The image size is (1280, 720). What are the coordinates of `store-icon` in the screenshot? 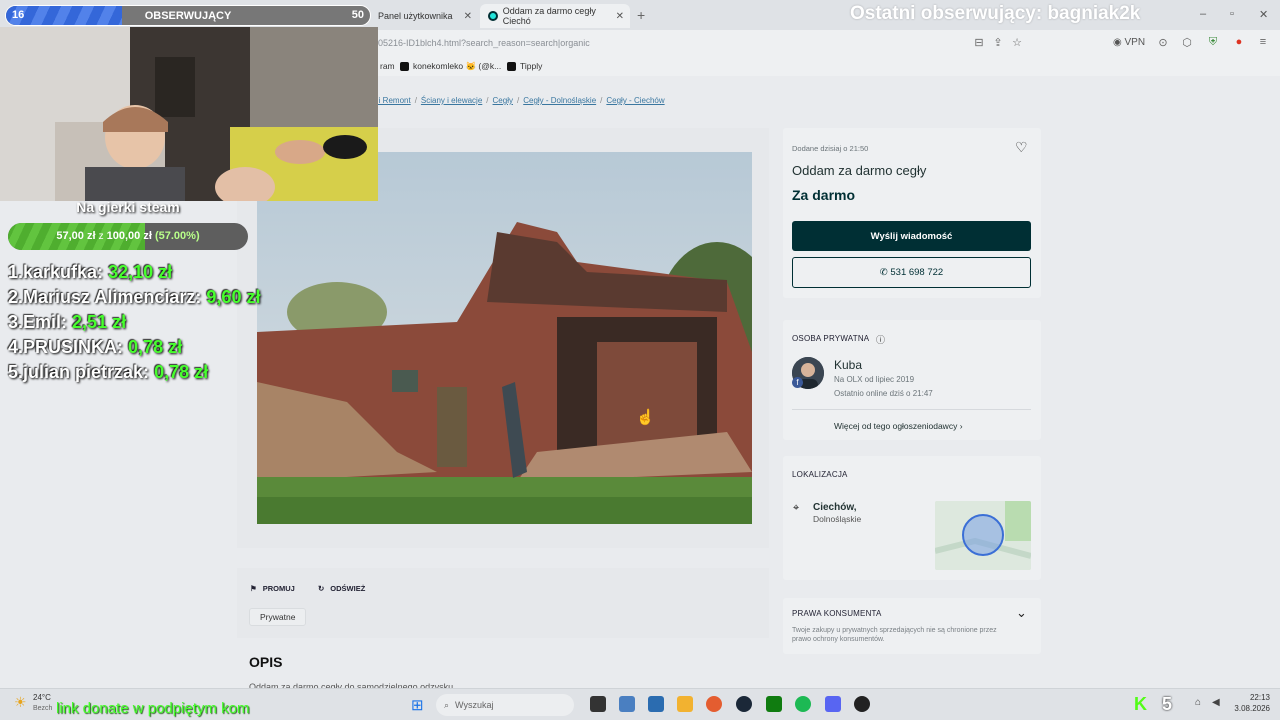 It's located at (656, 704).